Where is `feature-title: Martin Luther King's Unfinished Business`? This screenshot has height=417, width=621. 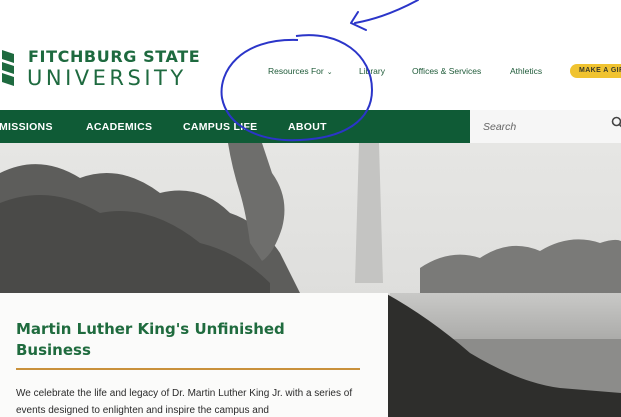
feature-title: Martin Luther King's Unfinished Business is located at coordinates (181, 340).